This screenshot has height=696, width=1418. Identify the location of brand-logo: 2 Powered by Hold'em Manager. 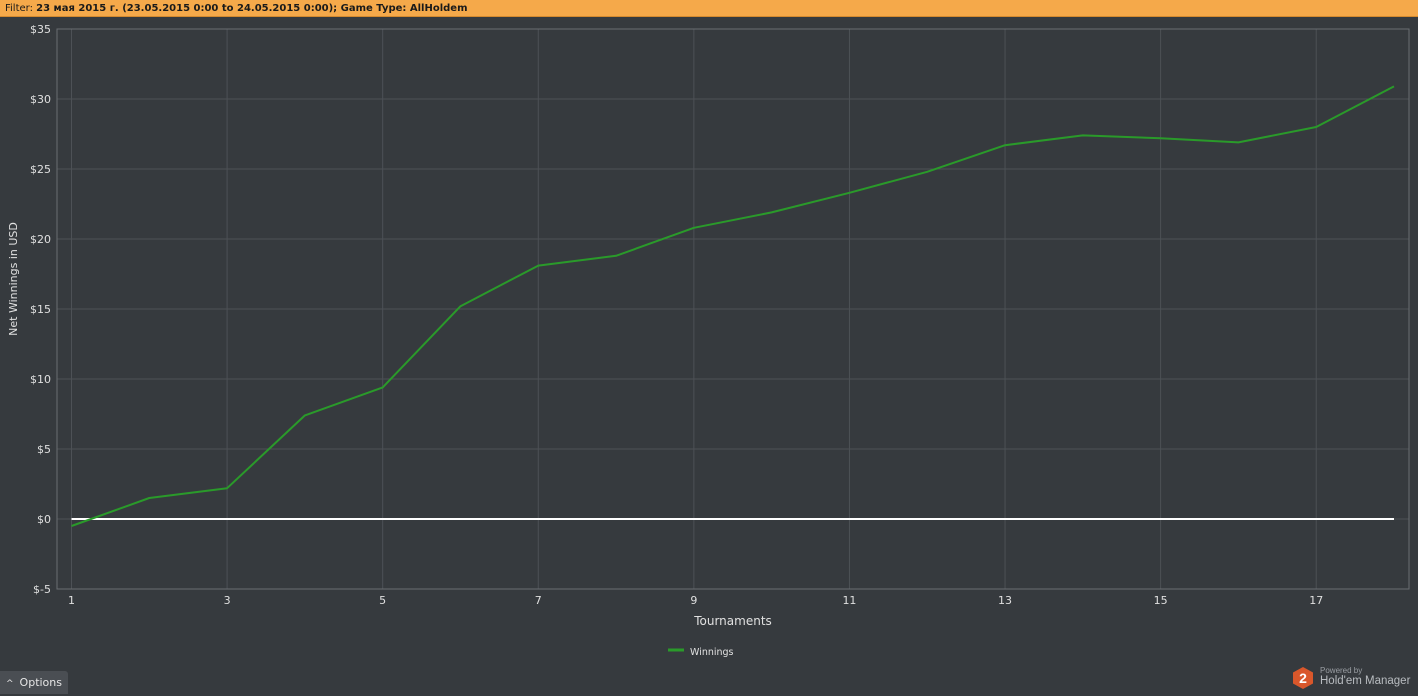
(1355, 679).